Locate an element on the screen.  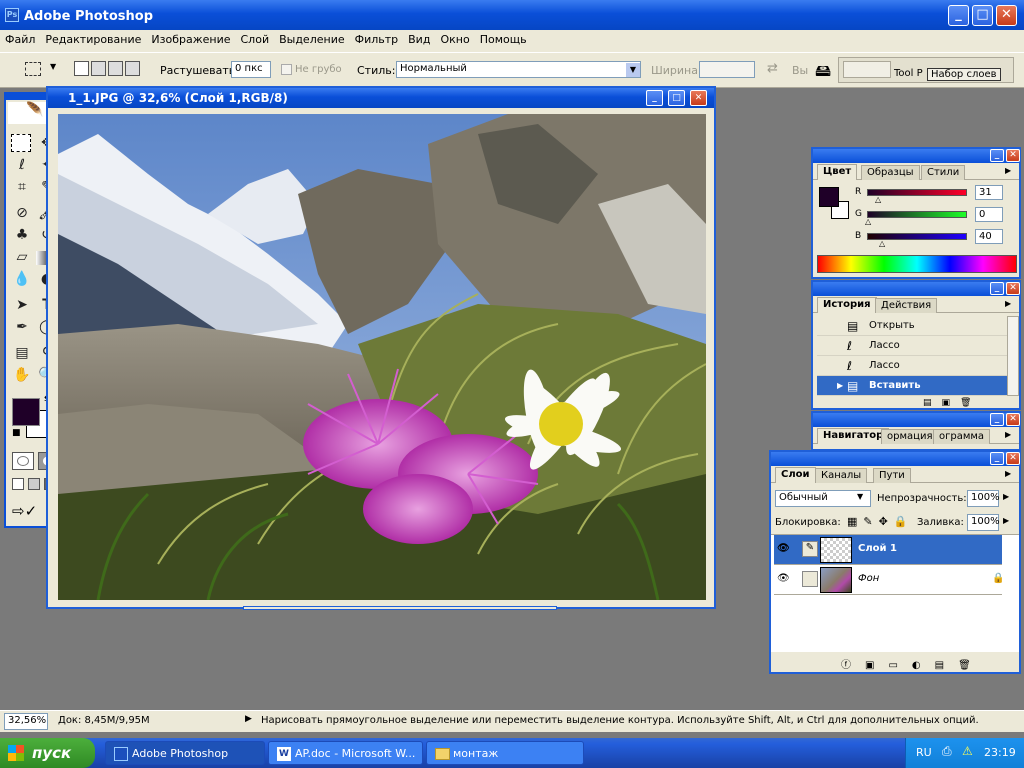
history-item-selected: ▶ ▤ Вставить is located at coordinates (912, 386).